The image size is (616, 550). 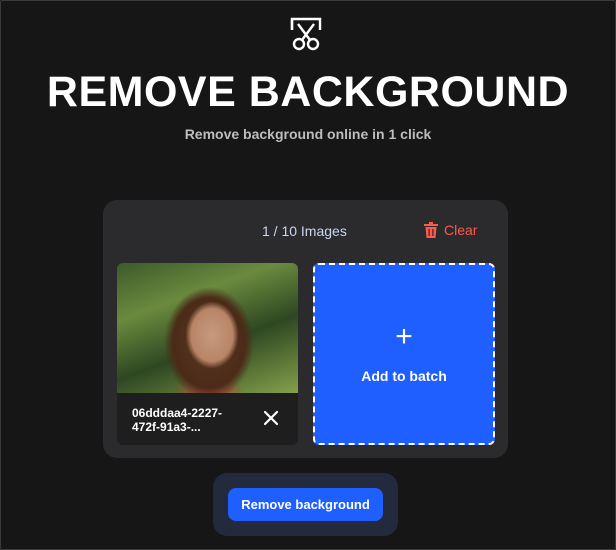 What do you see at coordinates (207, 328) in the screenshot?
I see `image-thumbnail` at bounding box center [207, 328].